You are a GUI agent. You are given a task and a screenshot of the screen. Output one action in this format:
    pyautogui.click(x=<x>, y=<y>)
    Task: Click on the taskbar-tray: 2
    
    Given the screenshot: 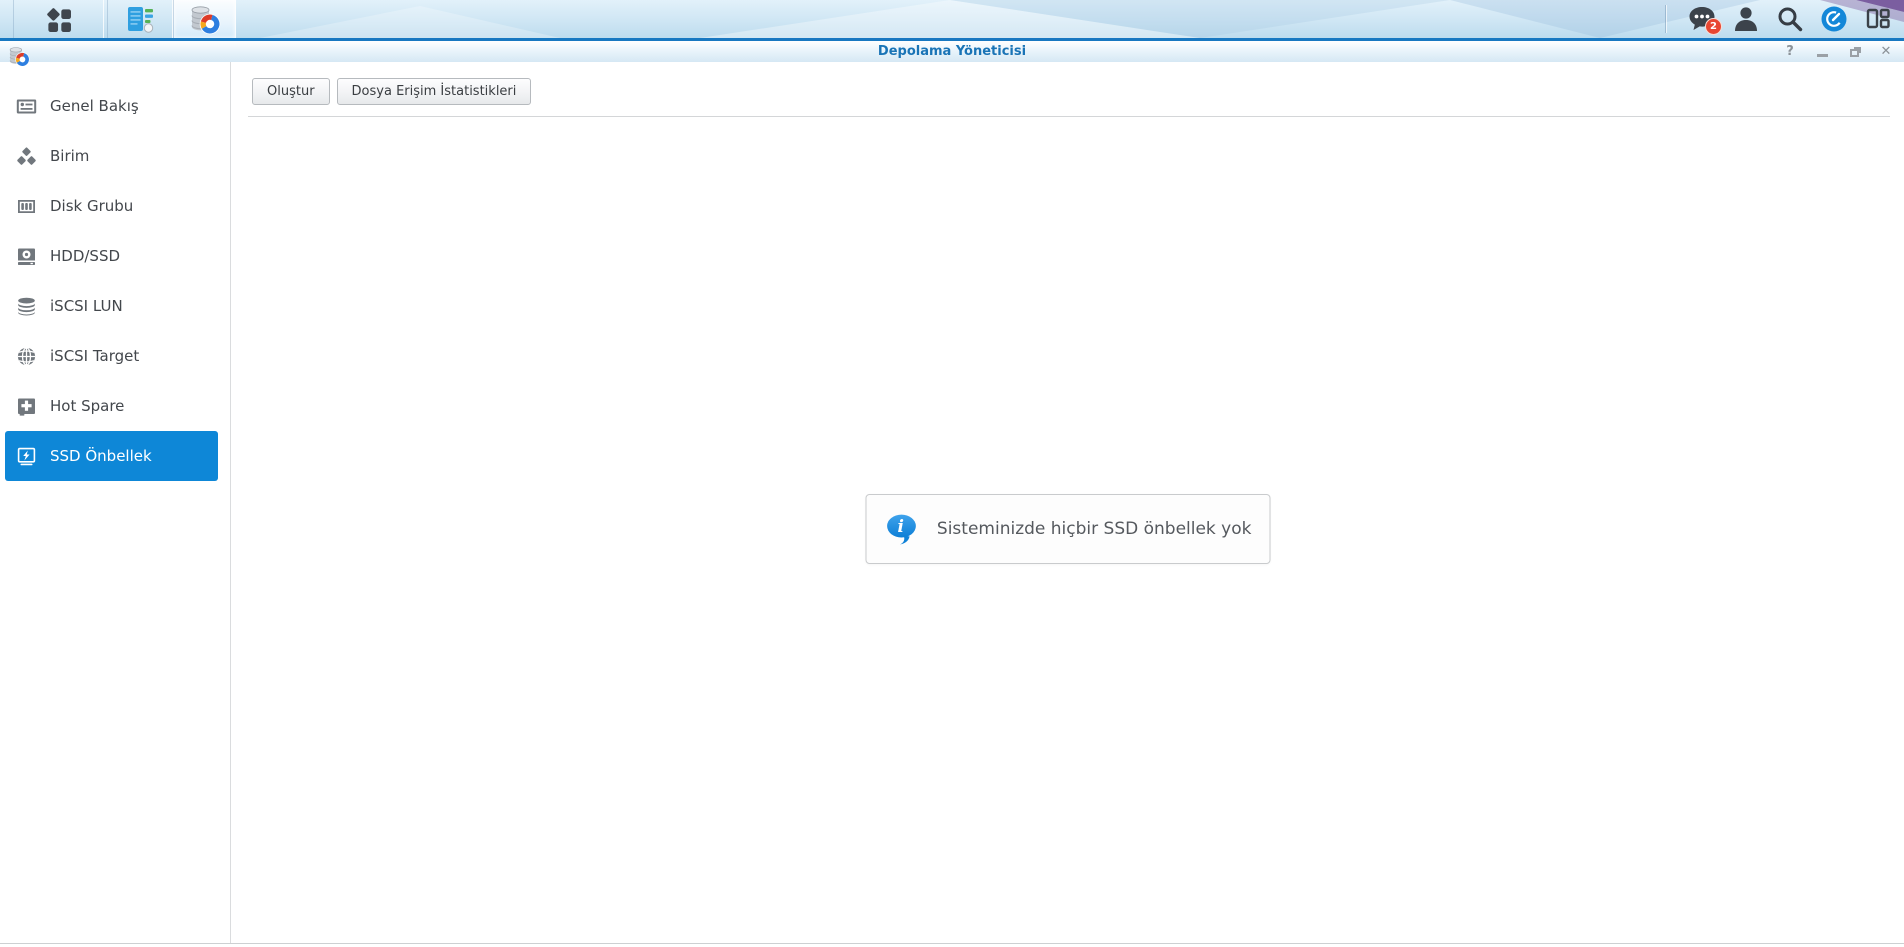 What is the action you would take?
    pyautogui.click(x=1784, y=19)
    